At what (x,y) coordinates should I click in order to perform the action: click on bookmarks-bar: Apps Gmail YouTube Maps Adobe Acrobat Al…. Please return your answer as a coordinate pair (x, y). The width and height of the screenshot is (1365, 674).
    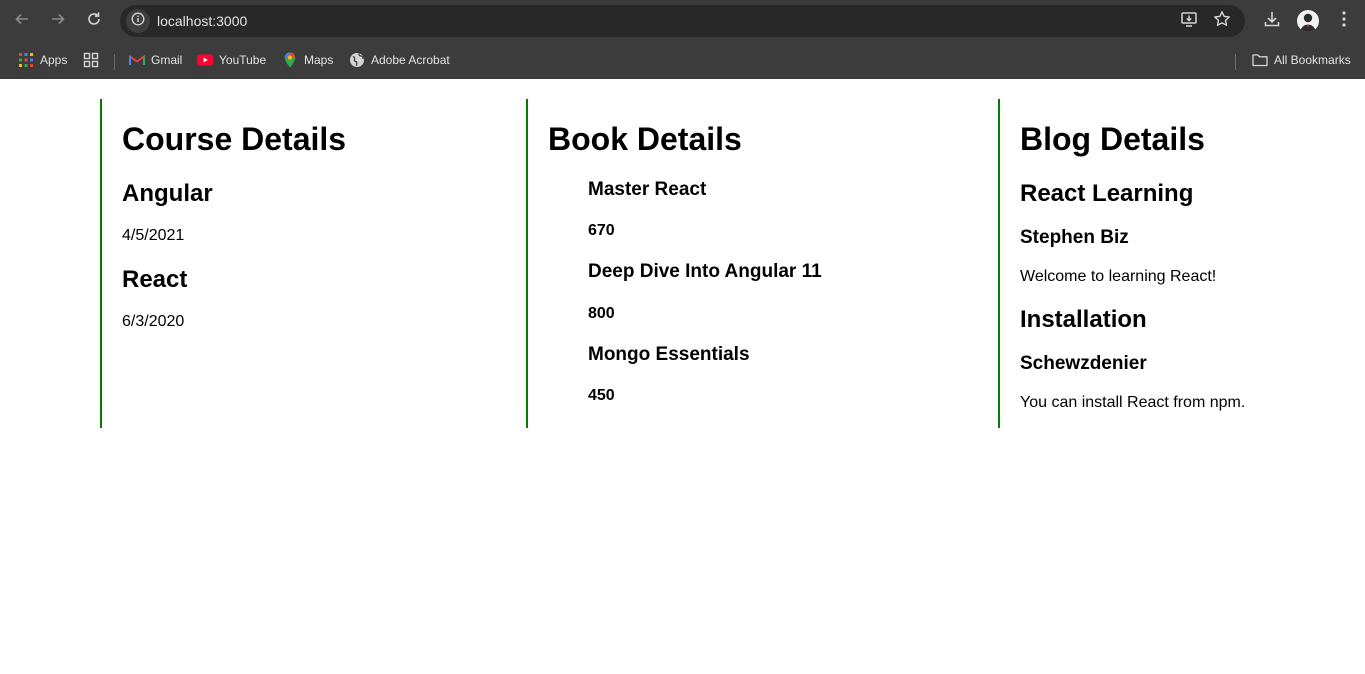
    Looking at the image, I should click on (682, 60).